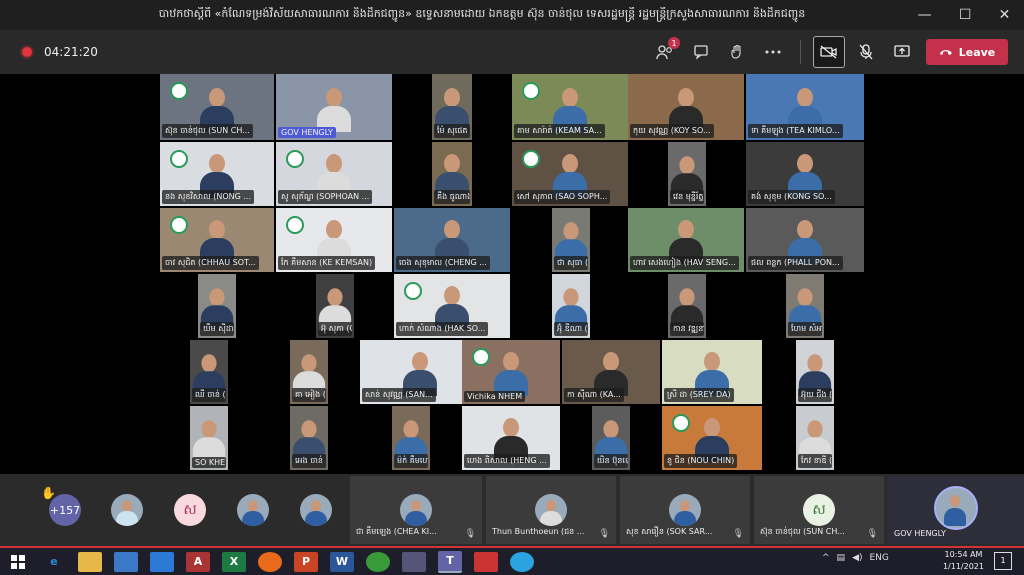 The height and width of the screenshot is (575, 1024). I want to click on taskbar-clock: 10:54 AM 1/11/2021, so click(963, 561).